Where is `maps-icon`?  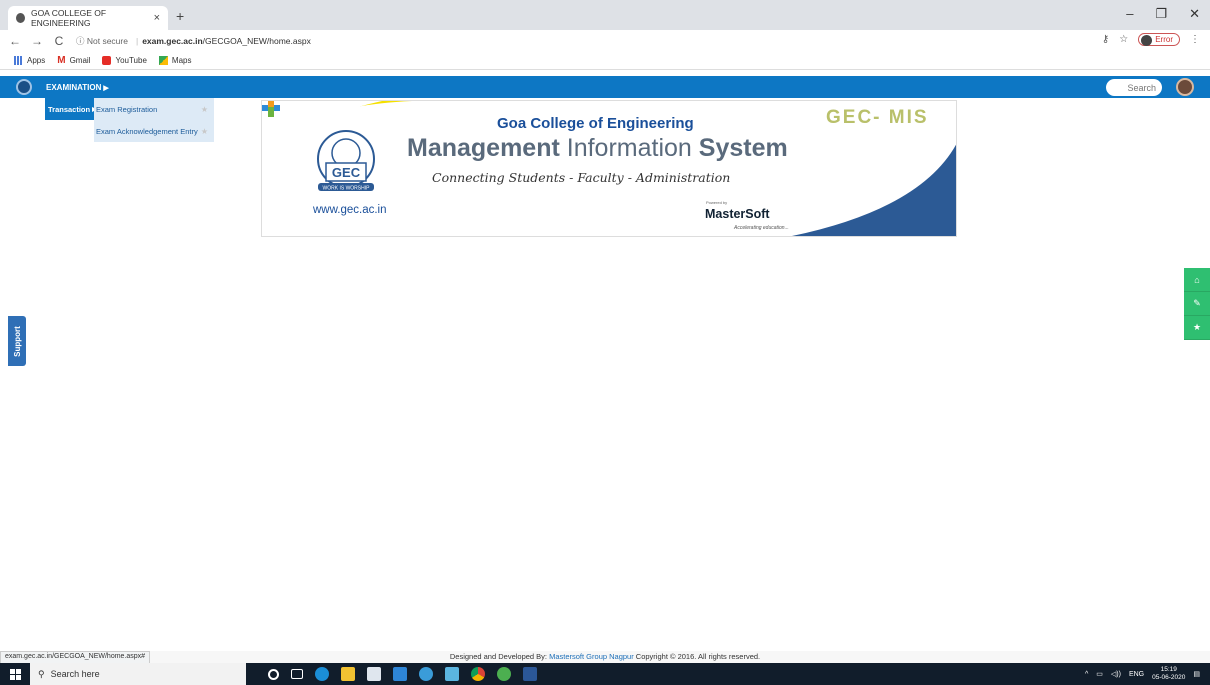
maps-icon is located at coordinates (163, 60).